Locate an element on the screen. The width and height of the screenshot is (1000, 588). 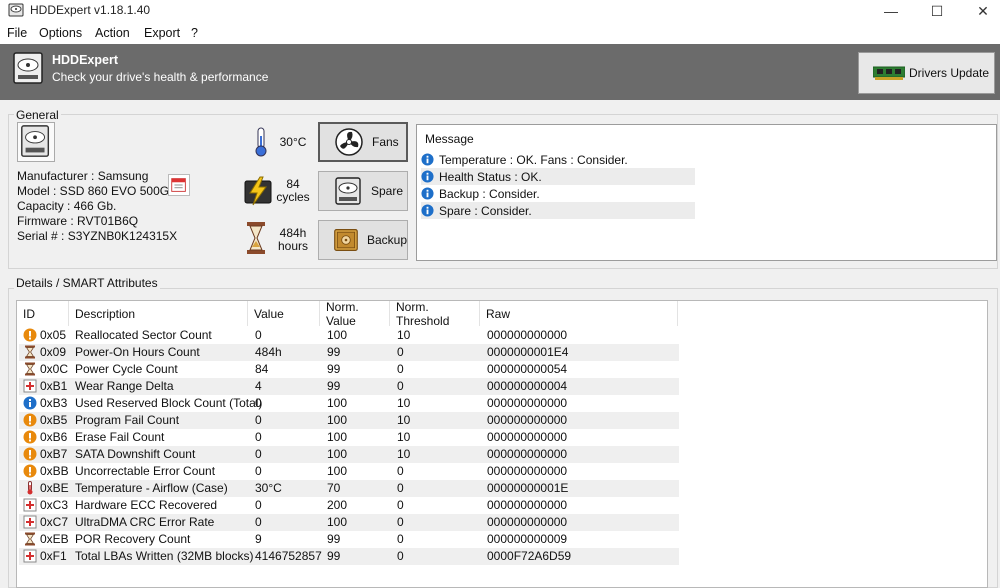
table-row: 0xB5 Program Fail Count 0 100 10 000000000000 is located at coordinates (349, 420).